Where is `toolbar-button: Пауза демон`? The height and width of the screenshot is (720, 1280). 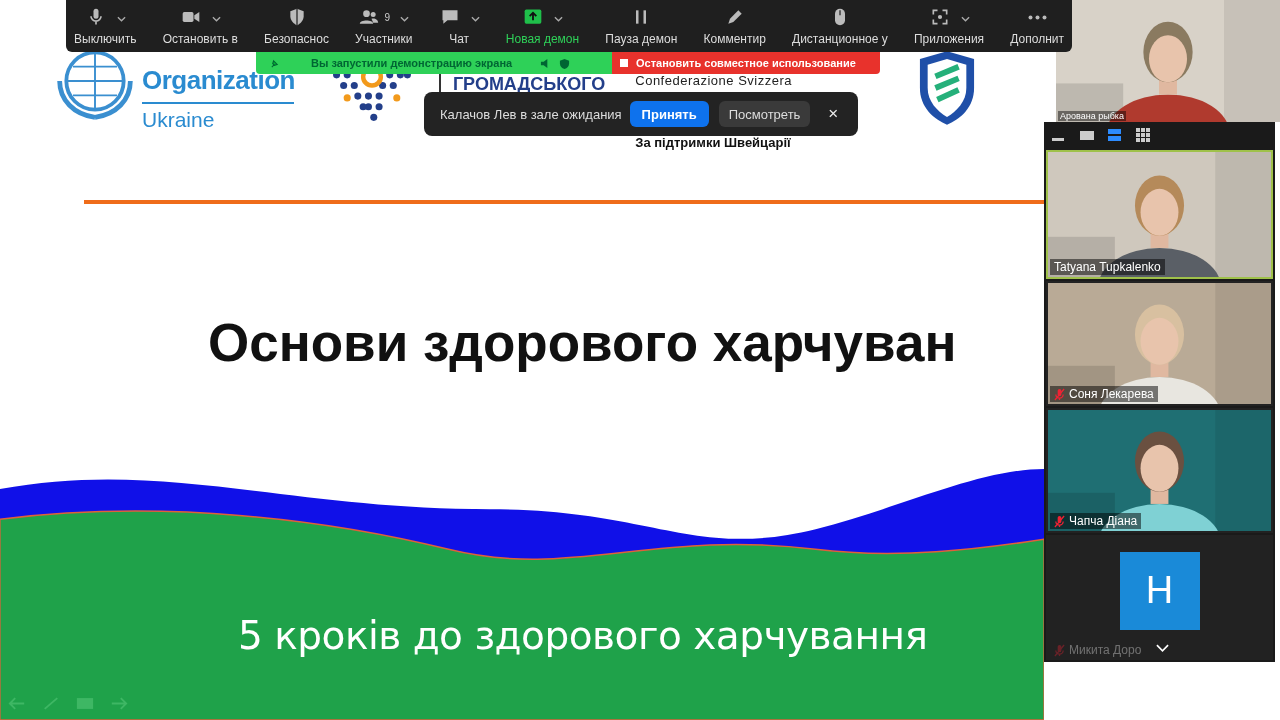 toolbar-button: Пауза демон is located at coordinates (641, 26).